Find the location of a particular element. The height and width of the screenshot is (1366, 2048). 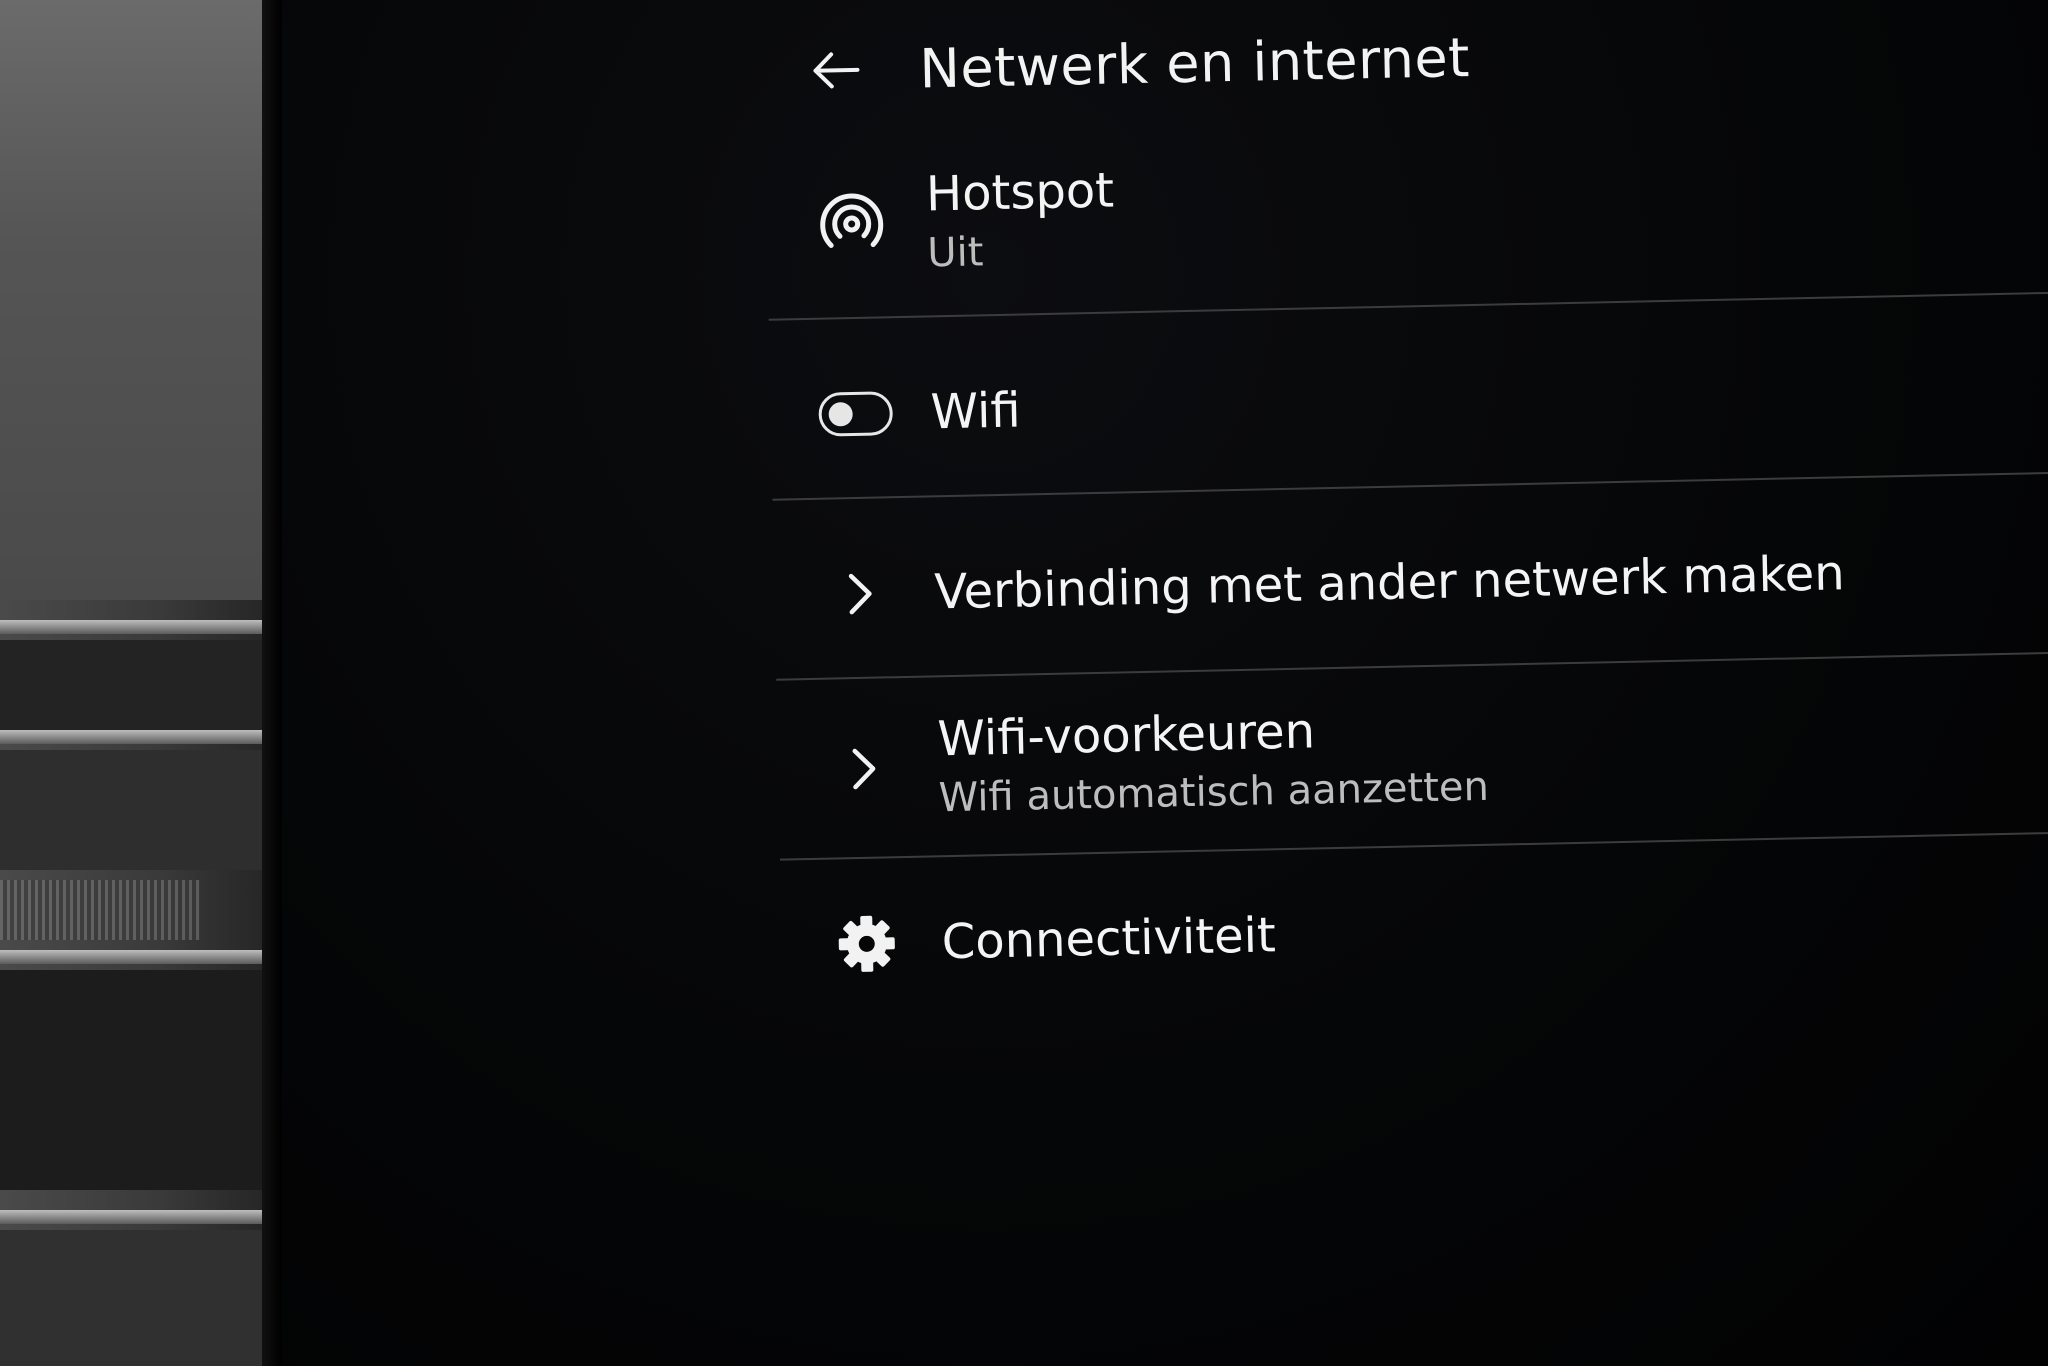

hotspot-label: Hotspot is located at coordinates (1020, 192).